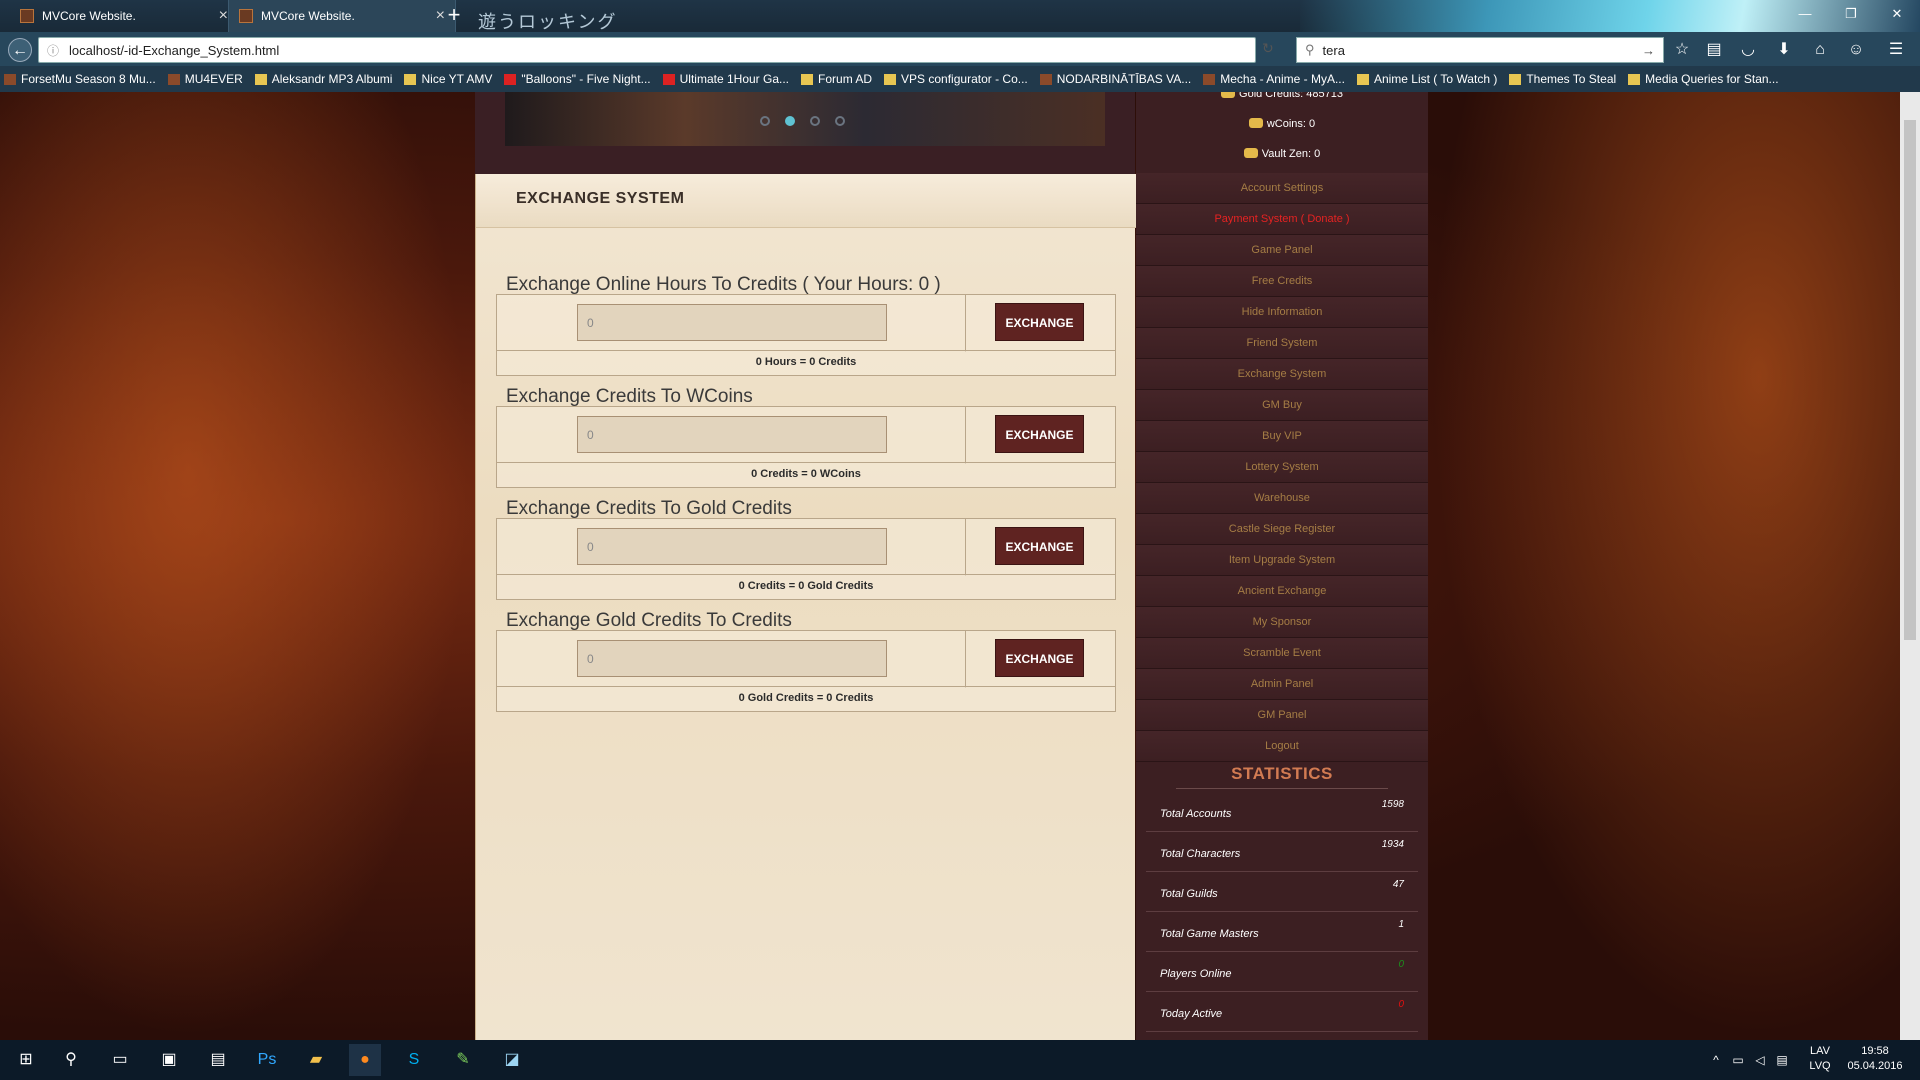 Image resolution: width=1920 pixels, height=1080 pixels. Describe the element at coordinates (246, 16) in the screenshot. I see `site-favicon-icon` at that location.